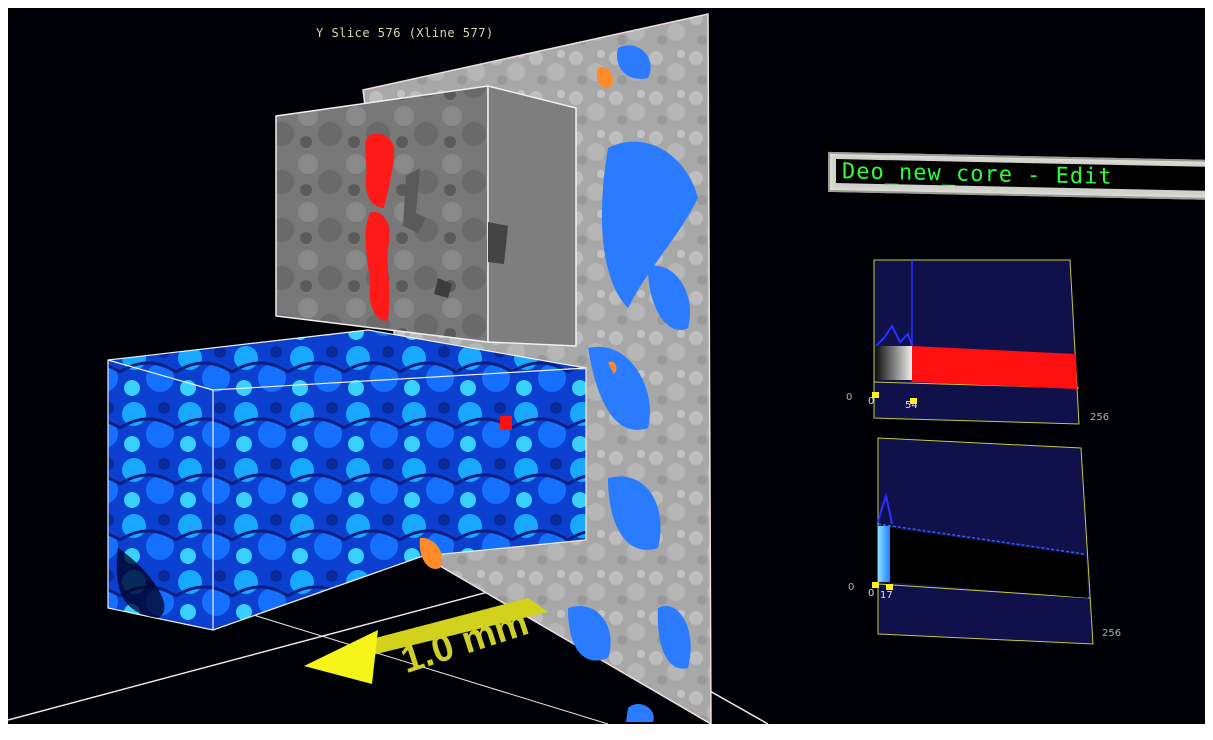  What do you see at coordinates (871, 401) in the screenshot?
I see `tf1-left-marker-label: 0` at bounding box center [871, 401].